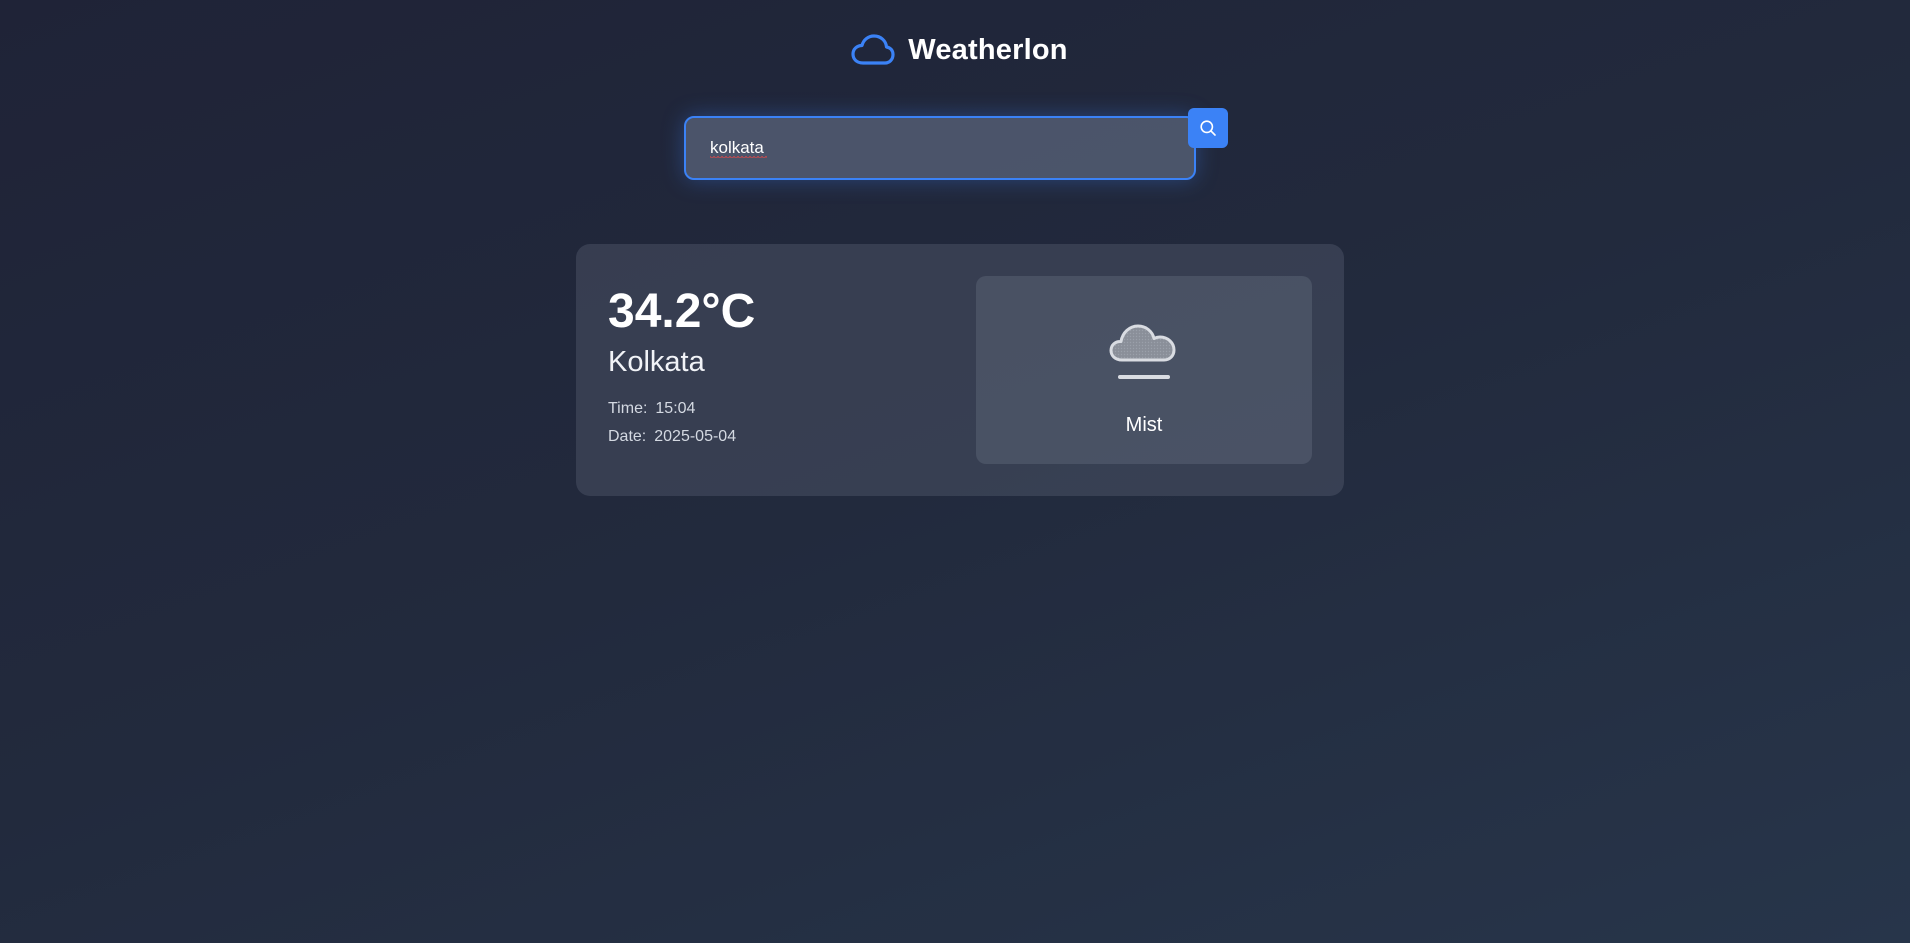  I want to click on search-button, so click(1208, 128).